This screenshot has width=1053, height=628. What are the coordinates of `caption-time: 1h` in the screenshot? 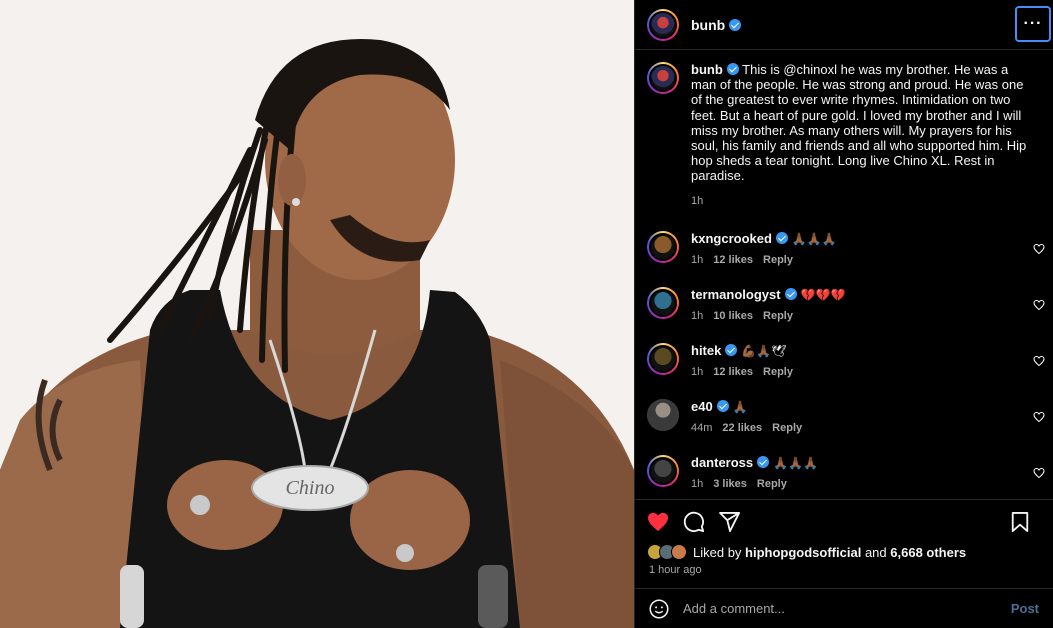 It's located at (697, 200).